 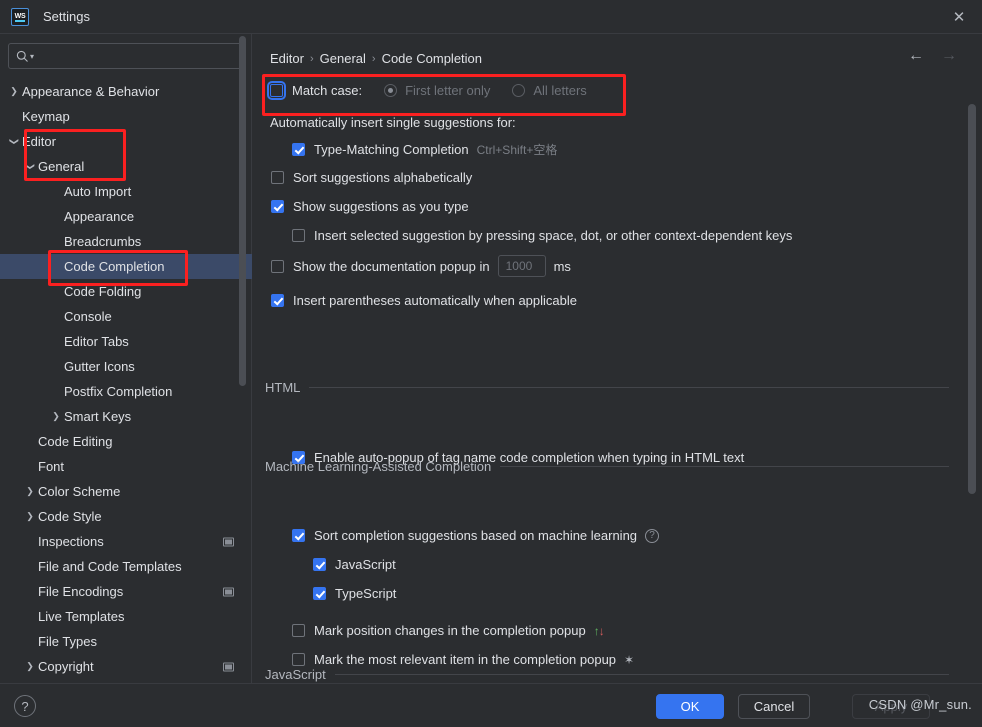 What do you see at coordinates (277, 206) in the screenshot?
I see `show-as-you-type-checkbox` at bounding box center [277, 206].